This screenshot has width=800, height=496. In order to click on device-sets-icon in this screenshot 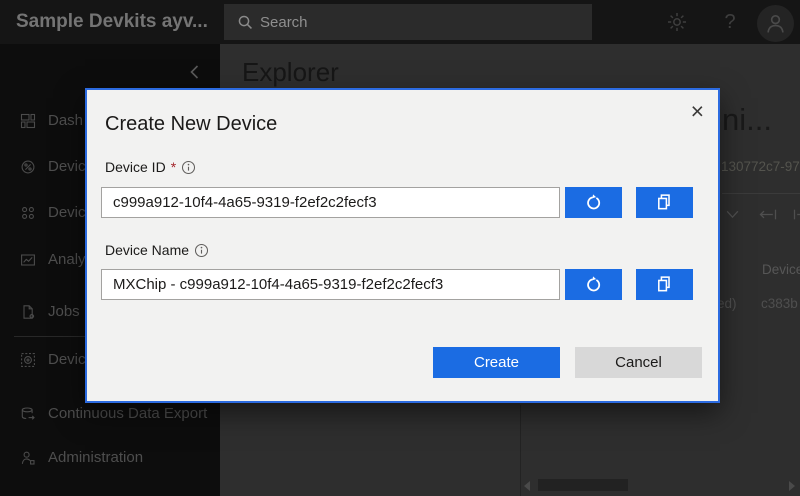, I will do `click(28, 213)`.